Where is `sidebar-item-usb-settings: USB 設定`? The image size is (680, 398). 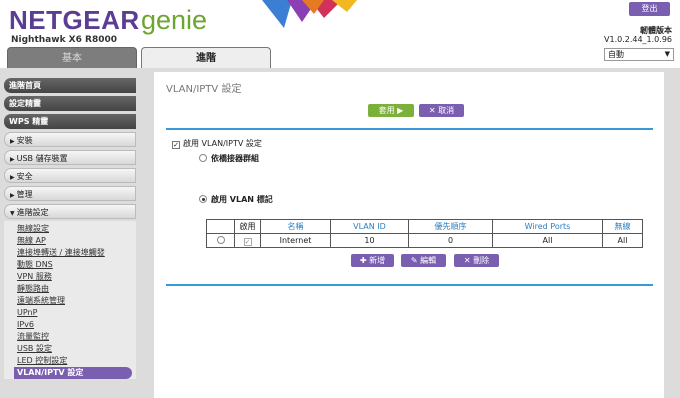 sidebar-item-usb-settings: USB 設定 is located at coordinates (70, 349).